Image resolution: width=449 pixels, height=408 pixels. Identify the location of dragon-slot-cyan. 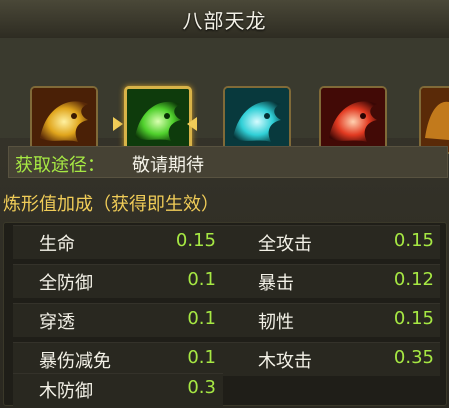
(257, 120).